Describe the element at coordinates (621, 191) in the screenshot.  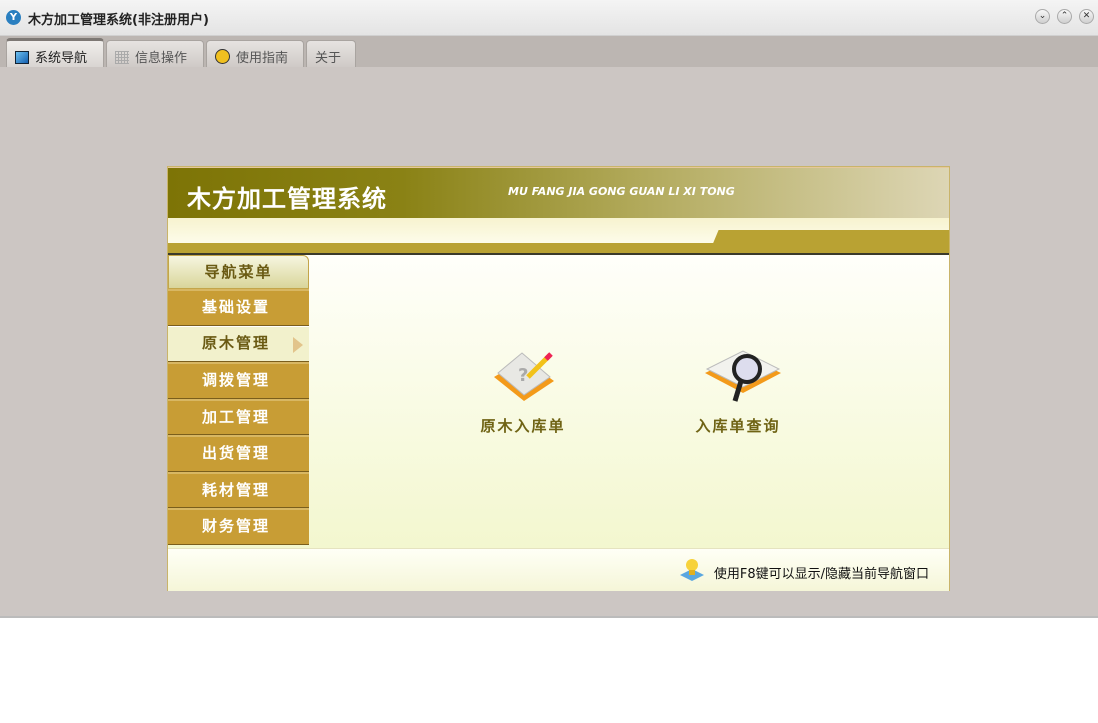
I see `system-subtitle: MU FANG JIA GONG GUAN LI XI TONG` at that location.